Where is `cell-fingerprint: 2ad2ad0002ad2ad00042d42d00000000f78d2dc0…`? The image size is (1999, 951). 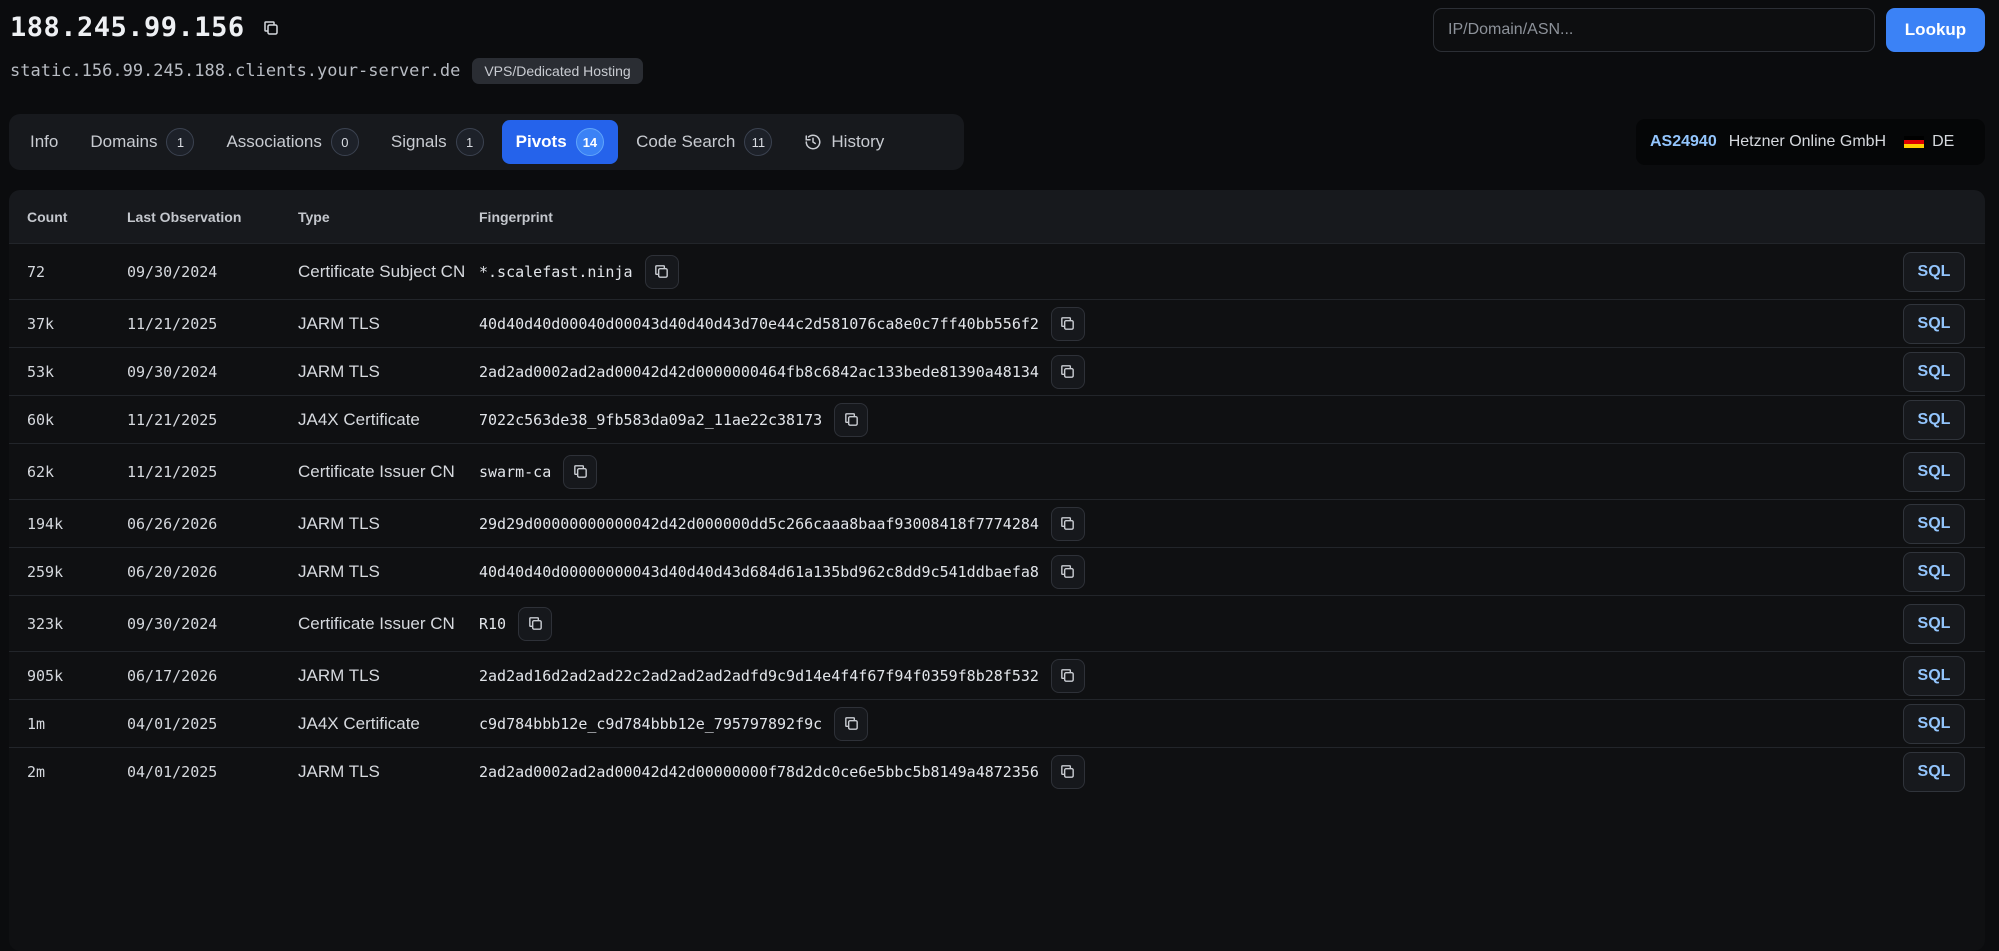
cell-fingerprint: 2ad2ad0002ad2ad00042d42d00000000f78d2dc0… is located at coordinates (1182, 771).